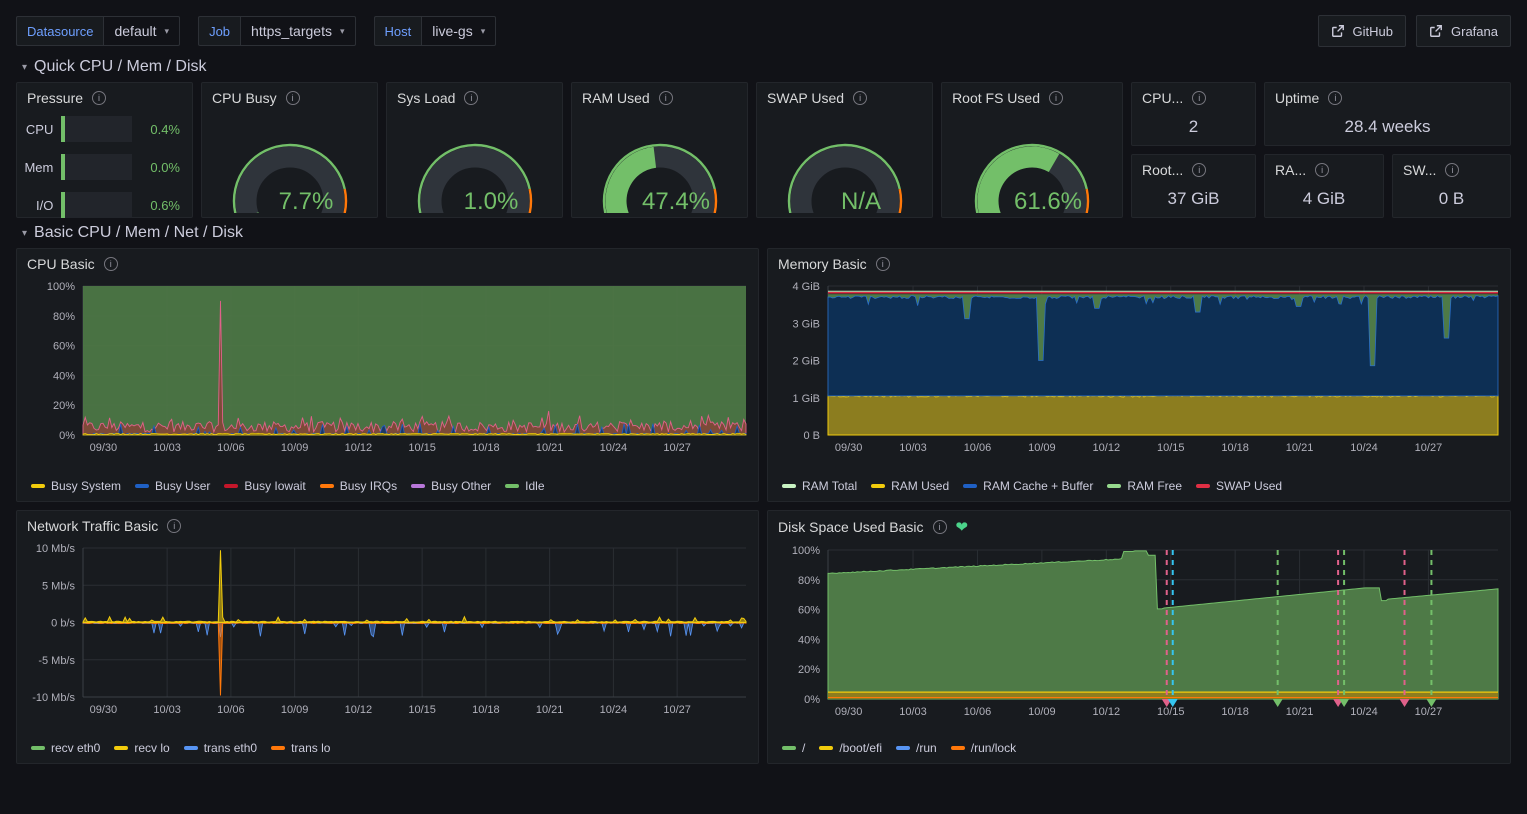 This screenshot has width=1527, height=814. Describe the element at coordinates (809, 640) in the screenshot. I see `svg-text: 40%` at that location.